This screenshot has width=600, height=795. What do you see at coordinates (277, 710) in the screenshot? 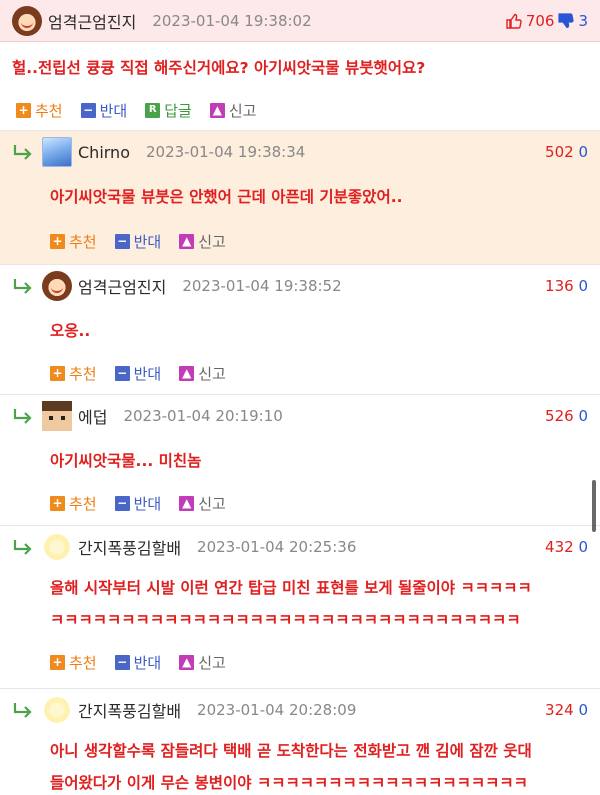
I see `comment-date: 2023-01-04 20:28:09` at bounding box center [277, 710].